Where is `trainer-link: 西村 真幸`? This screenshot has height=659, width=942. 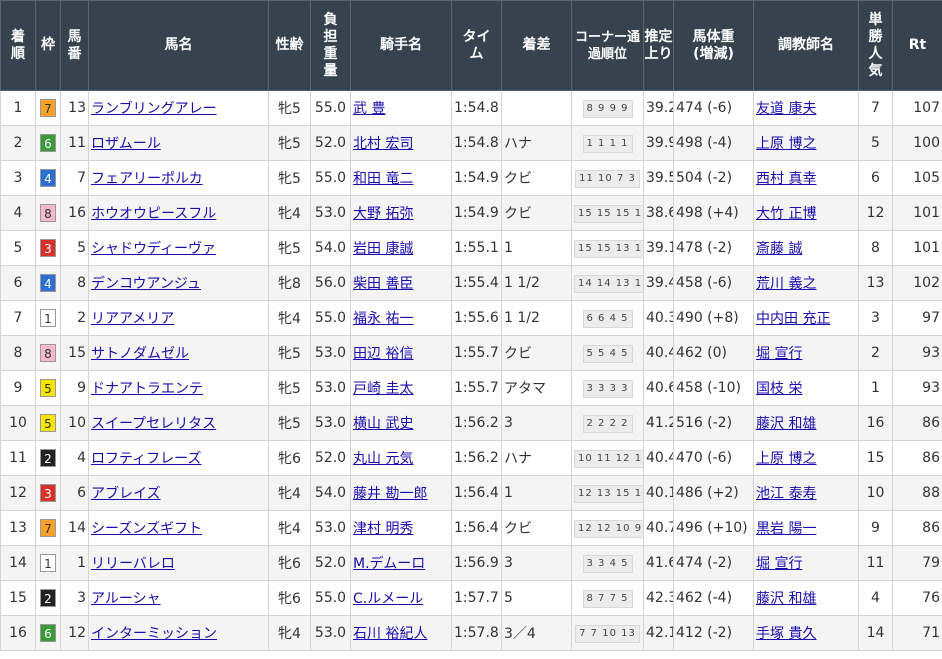 trainer-link: 西村 真幸 is located at coordinates (786, 179).